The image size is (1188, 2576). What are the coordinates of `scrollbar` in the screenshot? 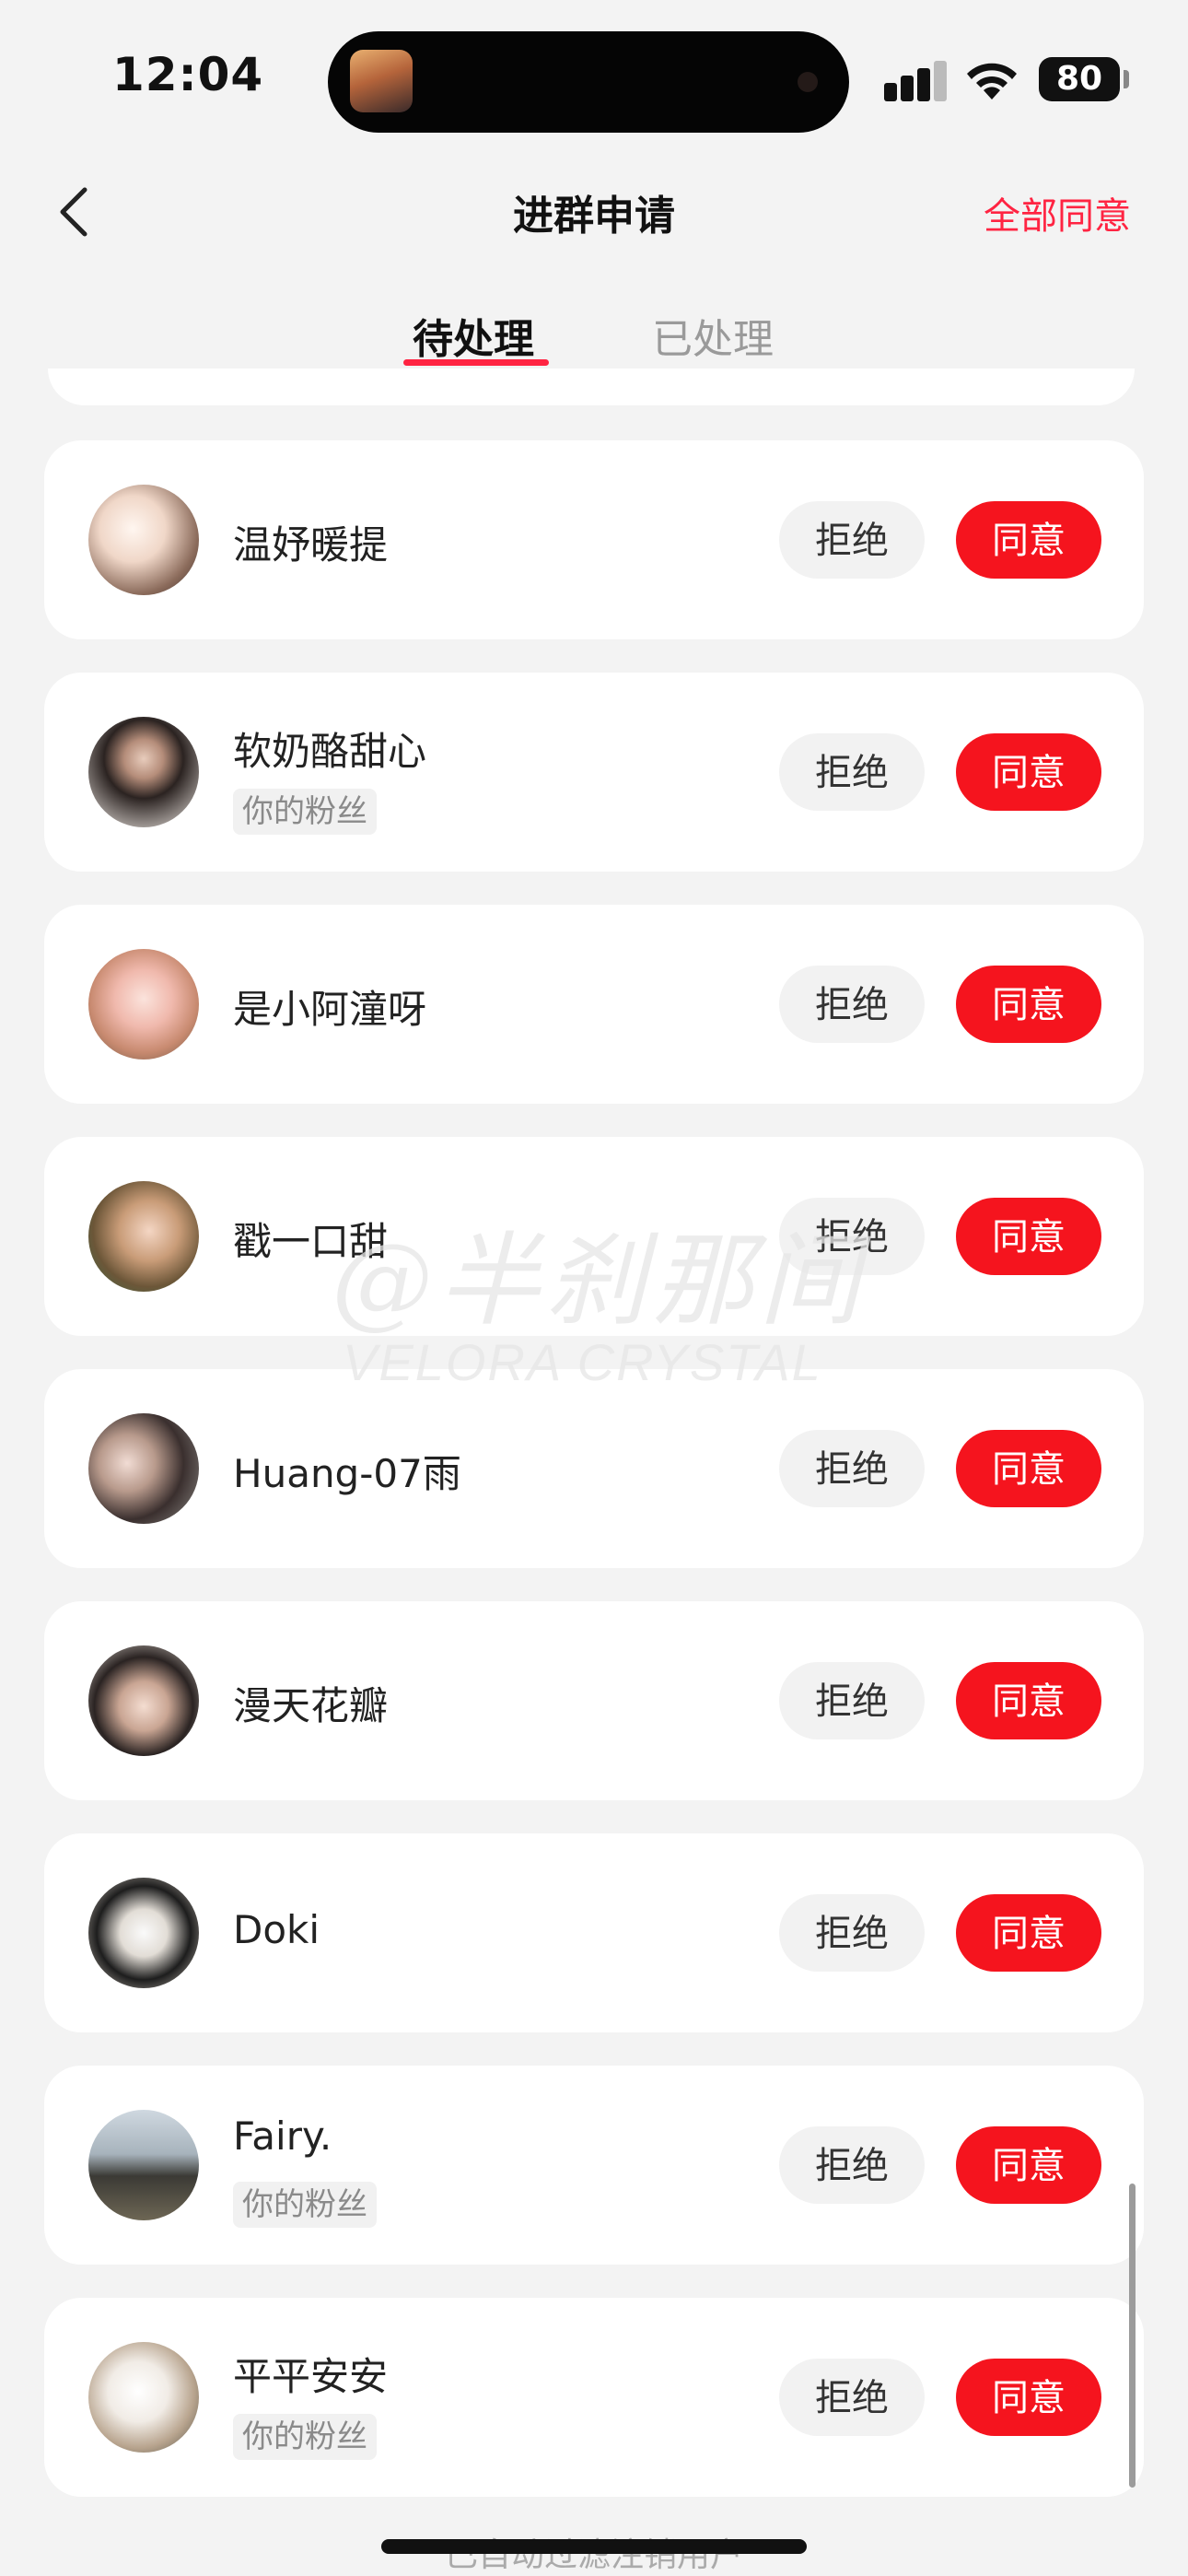 It's located at (1132, 2336).